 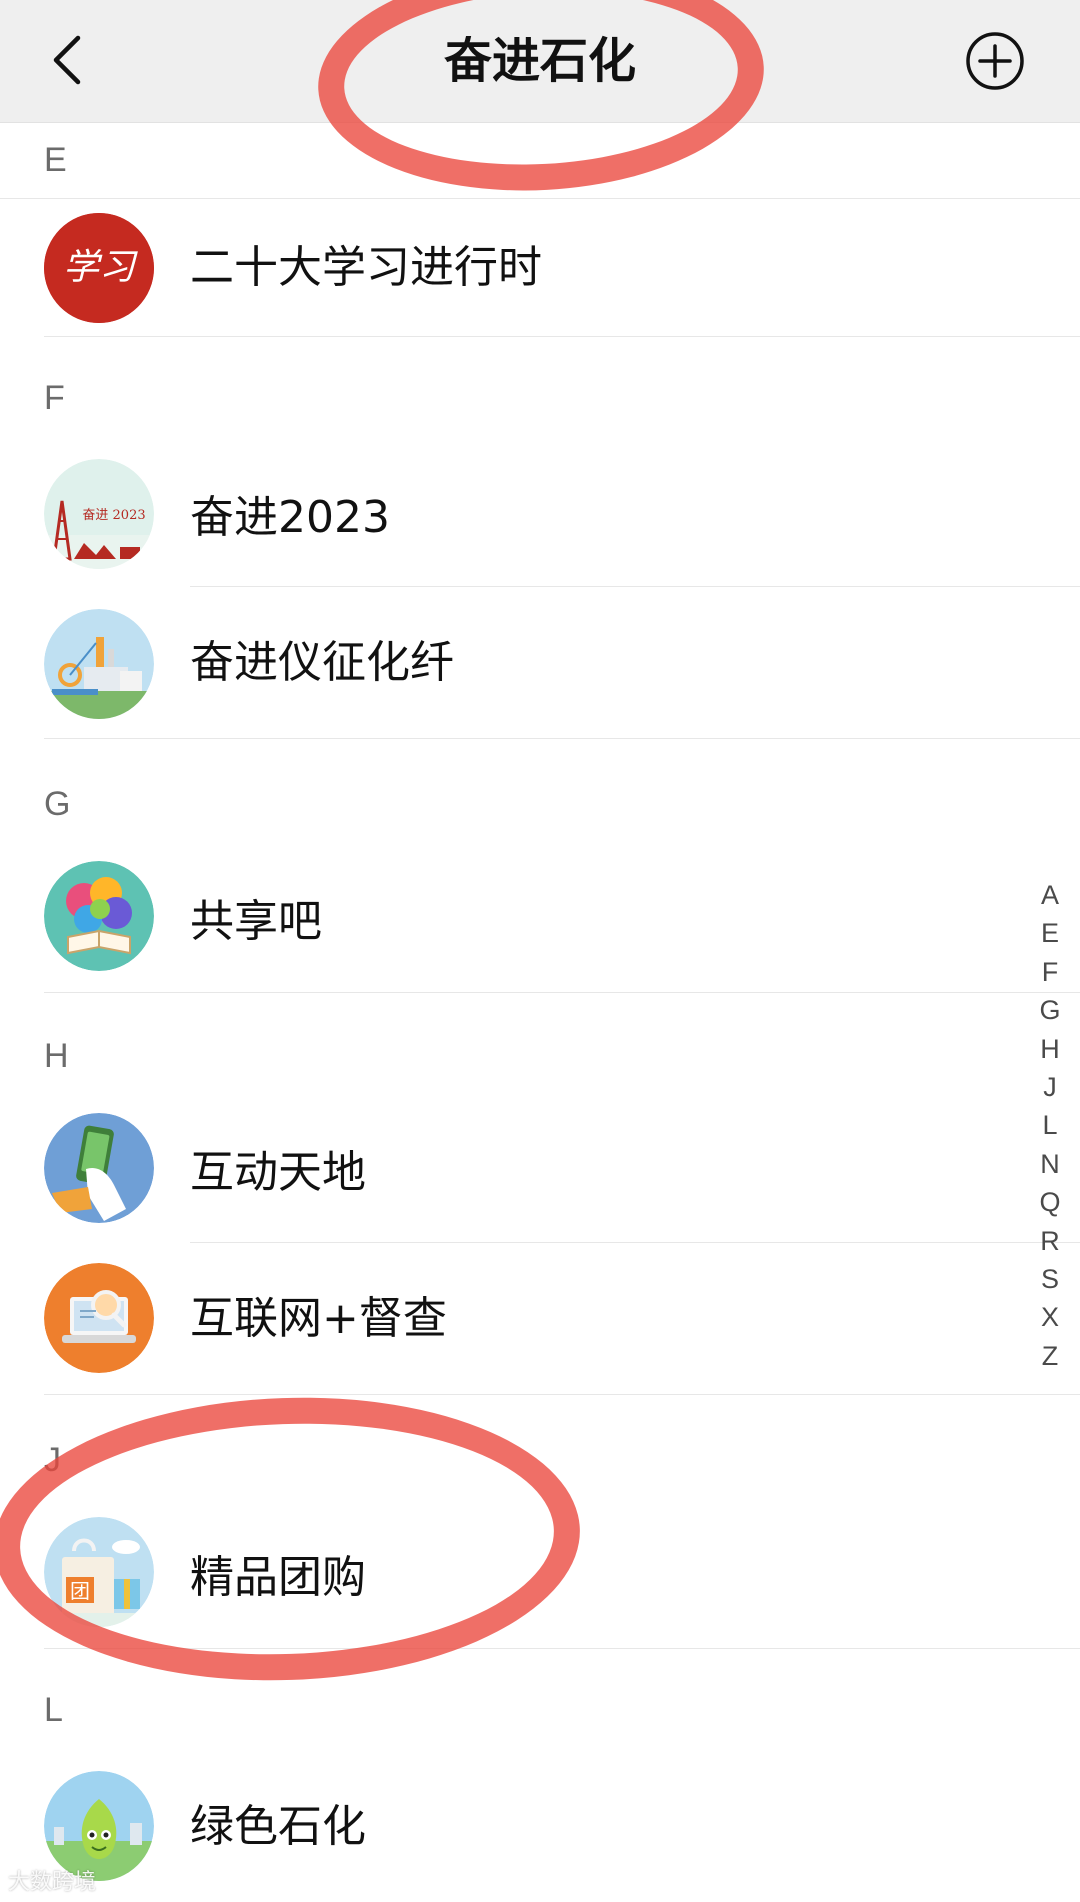 I want to click on index-letter-s: S, so click(x=1050, y=1279).